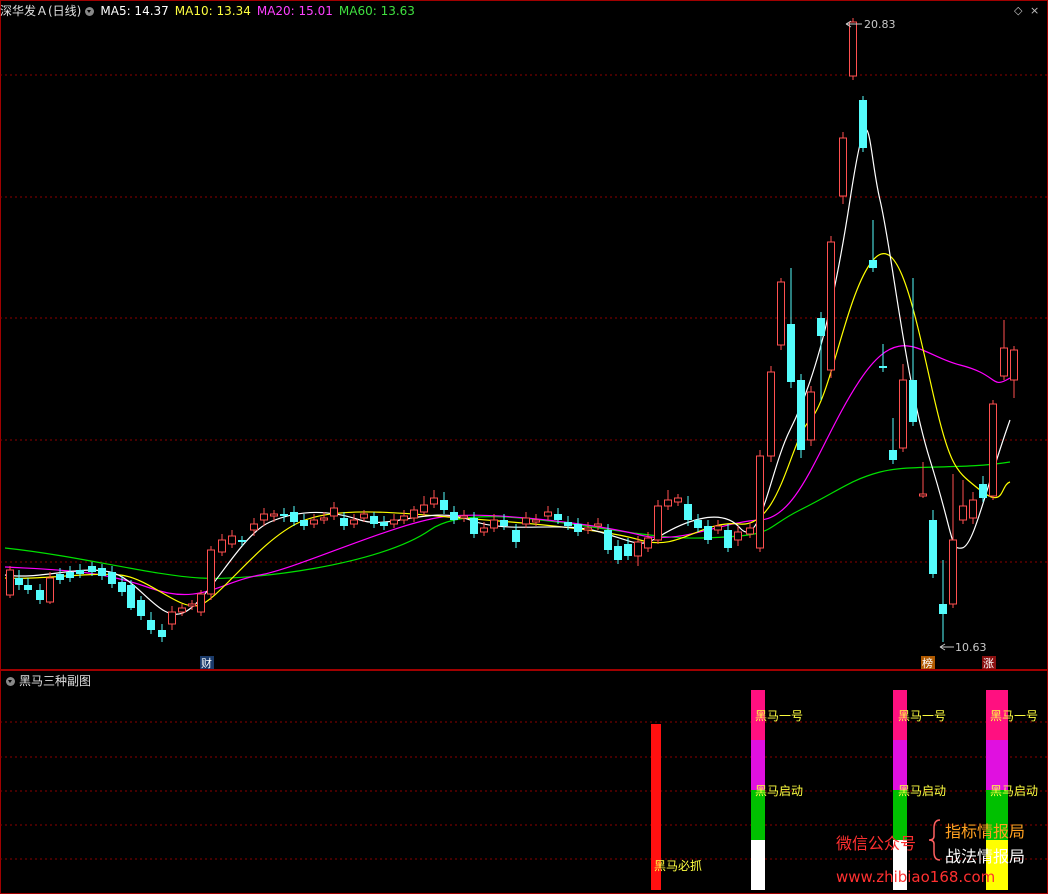 This screenshot has width=1048, height=894. I want to click on indicator-title: 黑马三种副图, so click(55, 681).